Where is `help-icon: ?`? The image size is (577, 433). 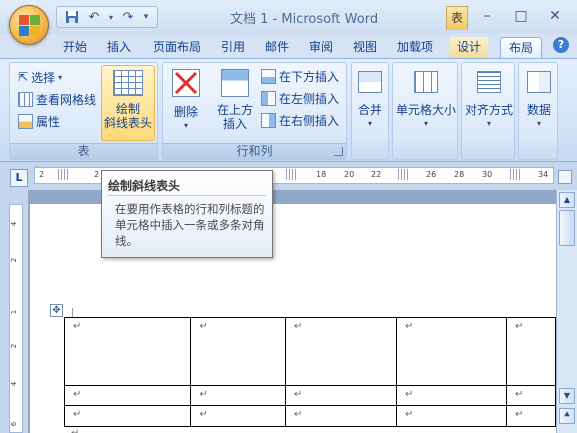
help-icon: ? is located at coordinates (561, 45).